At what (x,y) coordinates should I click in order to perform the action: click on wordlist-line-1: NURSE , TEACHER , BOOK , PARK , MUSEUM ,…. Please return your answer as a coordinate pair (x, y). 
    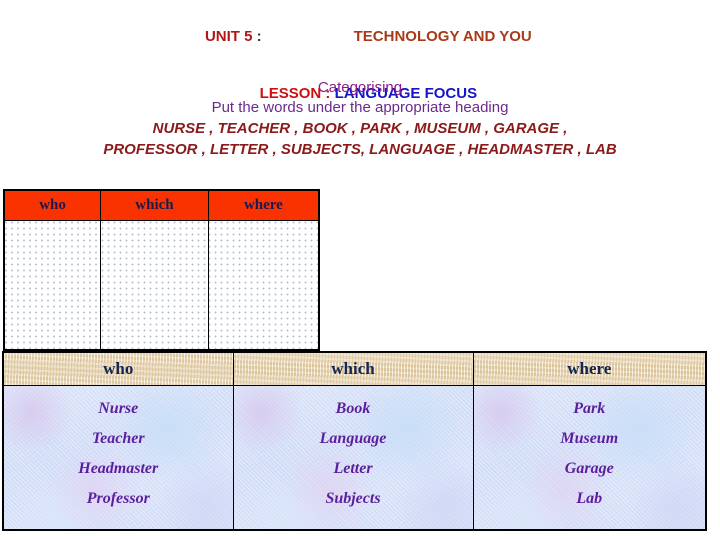
    Looking at the image, I should click on (360, 128).